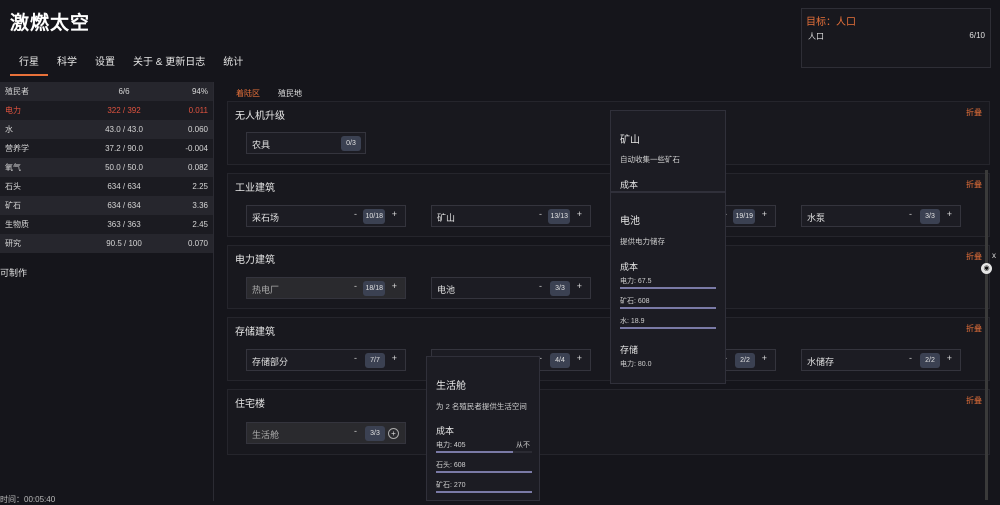  Describe the element at coordinates (266, 218) in the screenshot. I see `building-name: 采石场` at that location.